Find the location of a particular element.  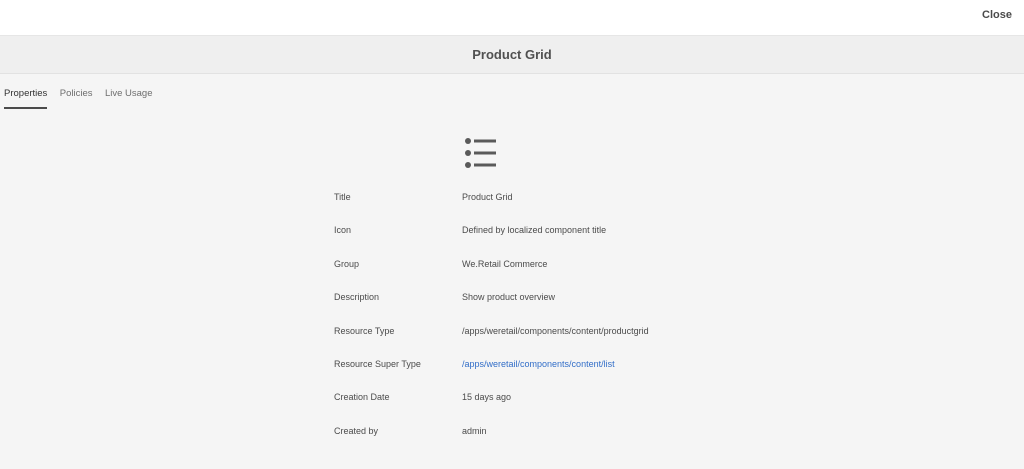

property-label: Created by is located at coordinates (356, 430).